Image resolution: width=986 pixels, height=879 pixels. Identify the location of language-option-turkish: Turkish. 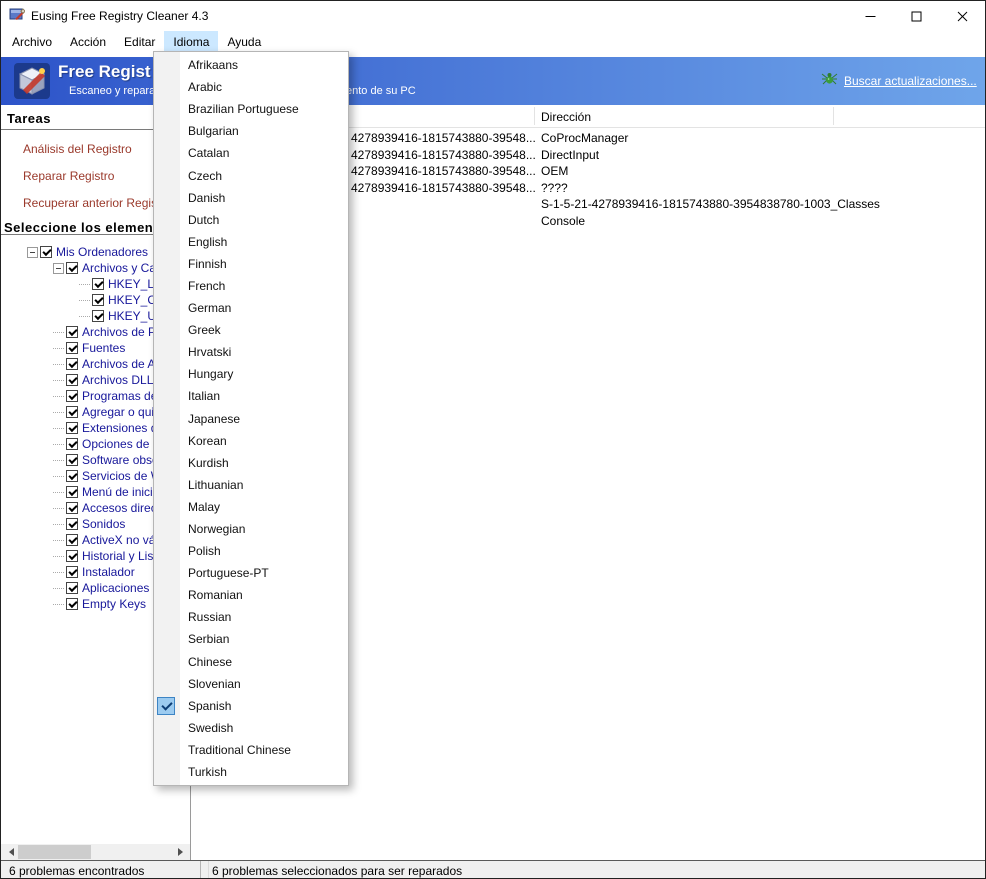
(251, 772).